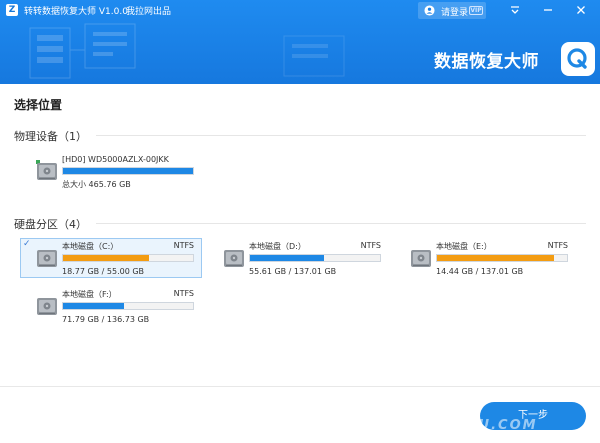 Image resolution: width=600 pixels, height=443 pixels. I want to click on brand-logo-icon, so click(578, 59).